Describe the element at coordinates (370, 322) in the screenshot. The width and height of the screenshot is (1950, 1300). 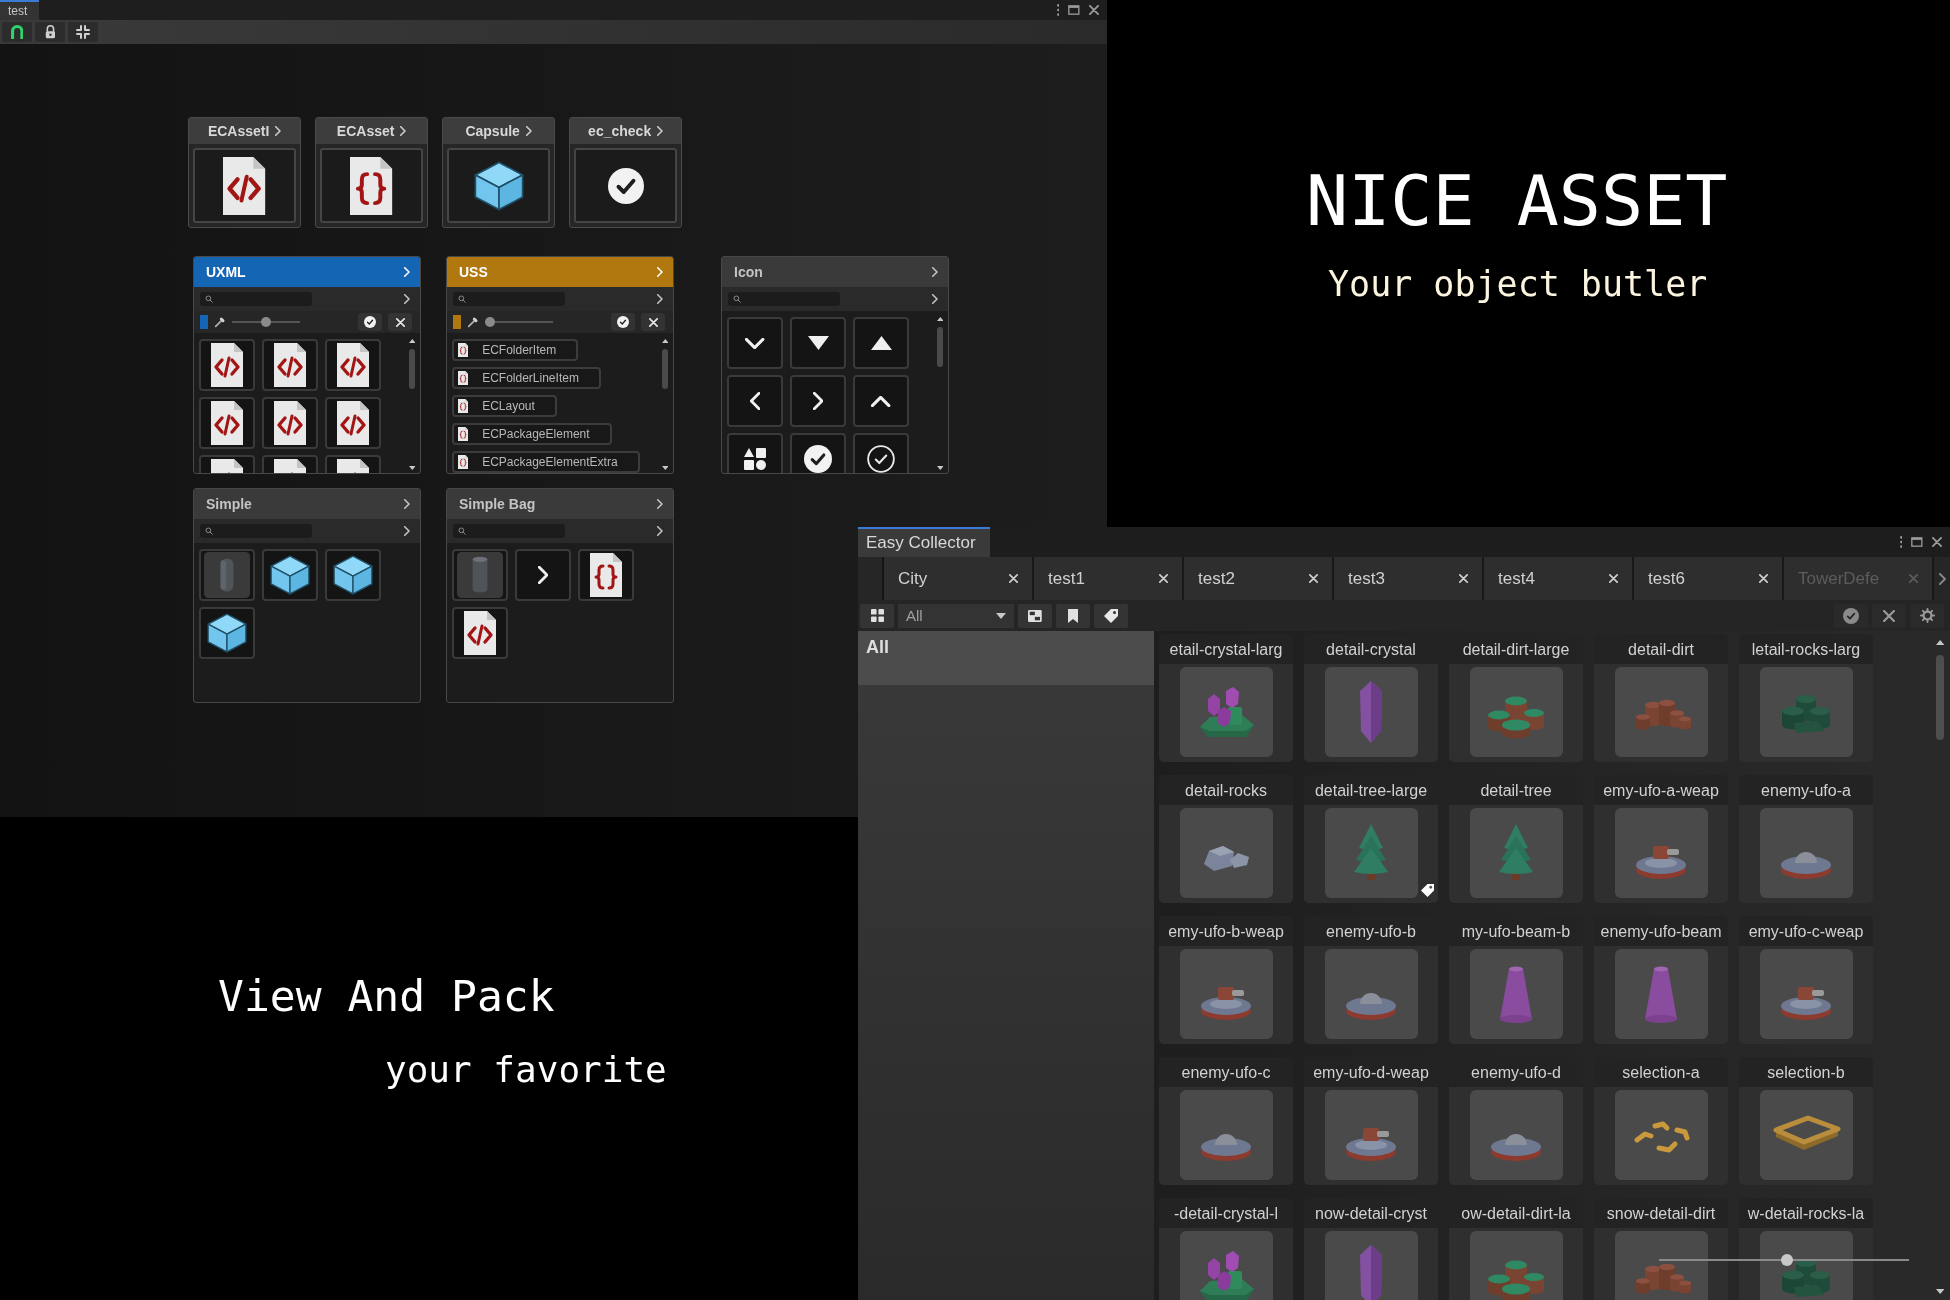
I see `apply-button` at that location.